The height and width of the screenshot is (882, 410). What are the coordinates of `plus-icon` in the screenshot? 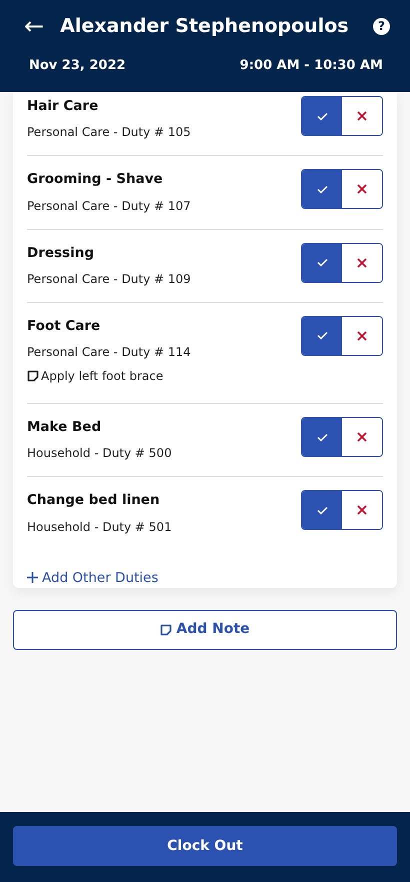 It's located at (32, 578).